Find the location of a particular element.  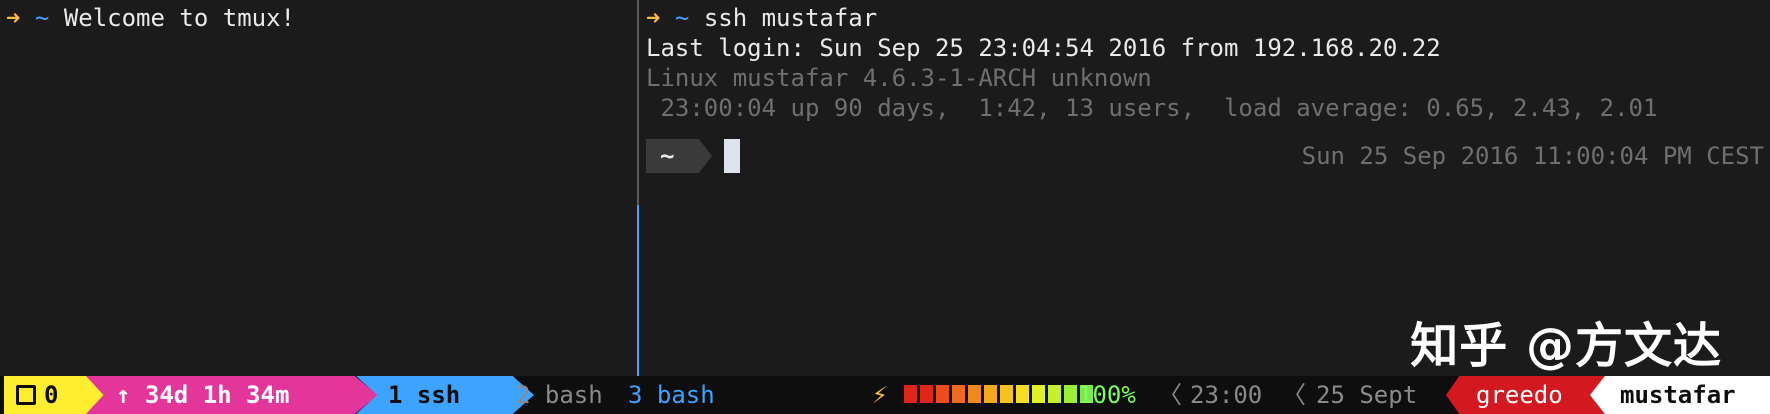

uptime-value: 34d 1h 34m is located at coordinates (217, 395).